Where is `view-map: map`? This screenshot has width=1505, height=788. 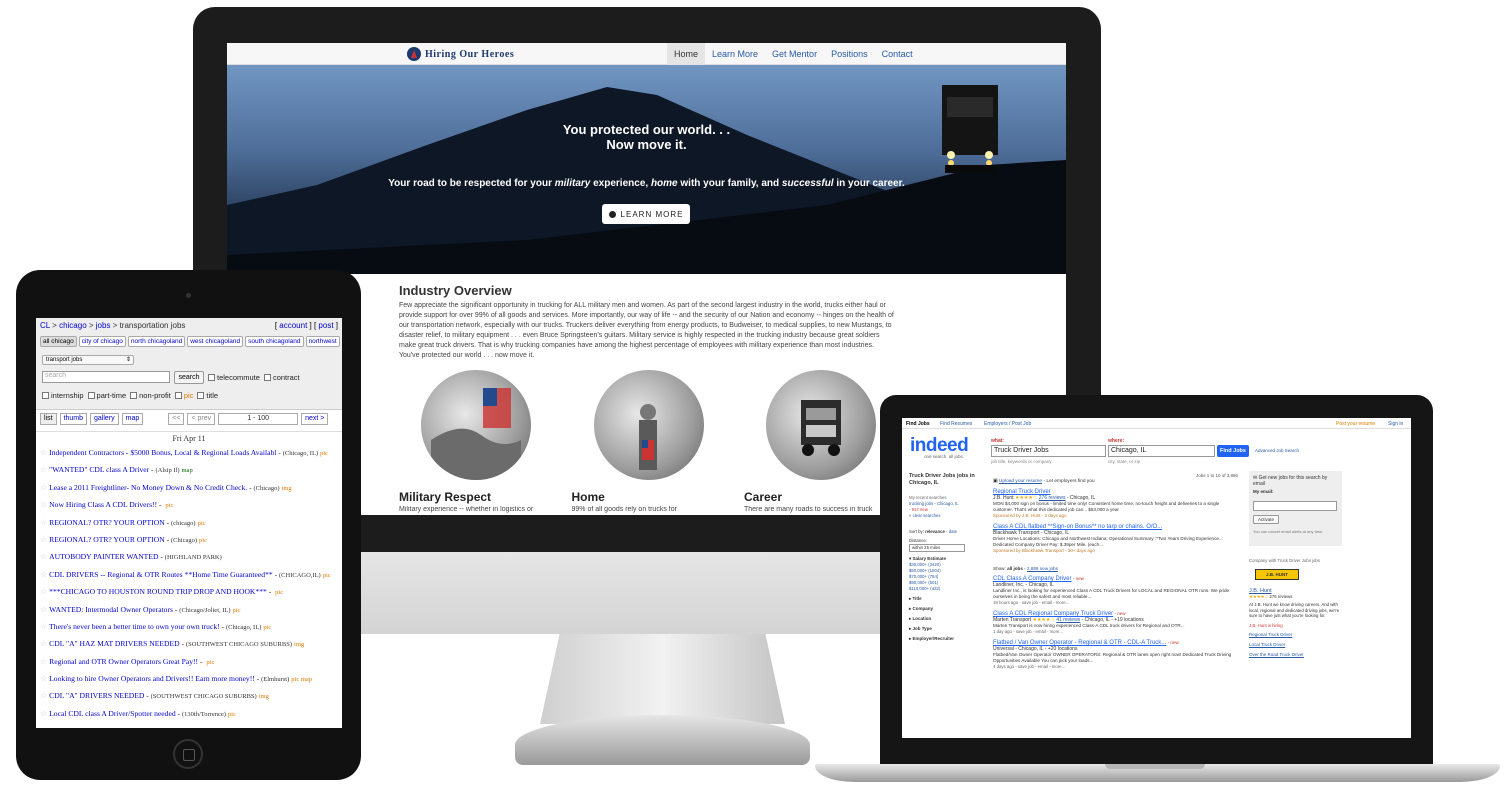 view-map: map is located at coordinates (132, 419).